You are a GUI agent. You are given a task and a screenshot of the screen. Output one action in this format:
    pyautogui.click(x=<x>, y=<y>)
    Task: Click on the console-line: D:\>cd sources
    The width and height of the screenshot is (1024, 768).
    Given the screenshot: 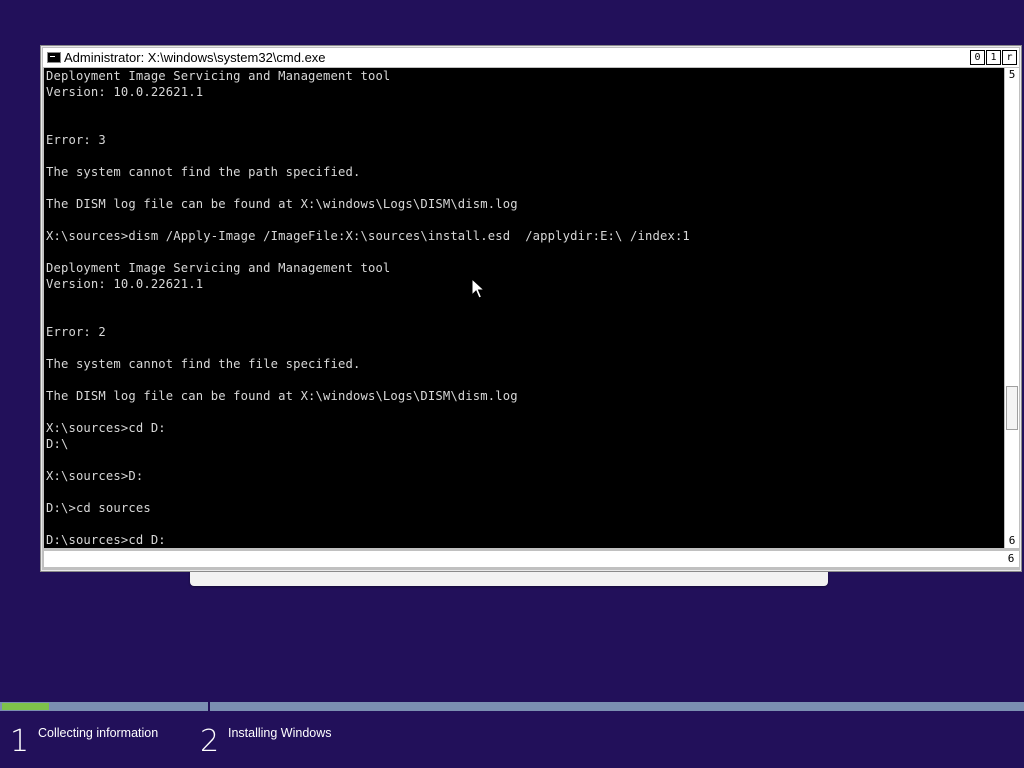 What is the action you would take?
    pyautogui.click(x=98, y=508)
    